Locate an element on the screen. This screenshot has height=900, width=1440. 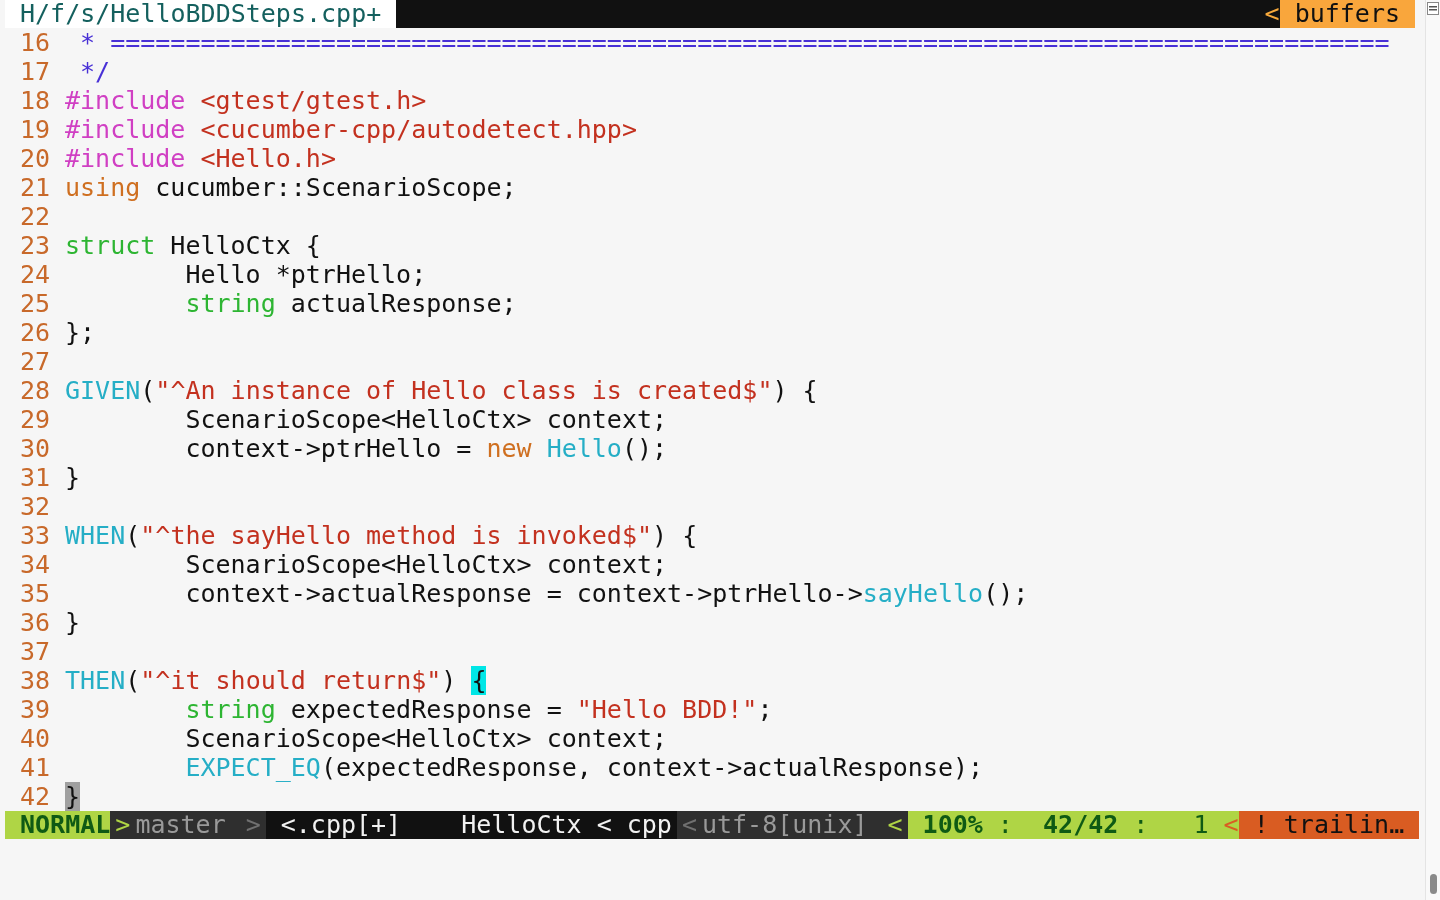
git-branch: master is located at coordinates (188, 825).